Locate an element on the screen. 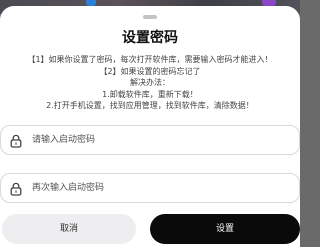  confirm-password-field: 再次输入启动密码 is located at coordinates (150, 188).